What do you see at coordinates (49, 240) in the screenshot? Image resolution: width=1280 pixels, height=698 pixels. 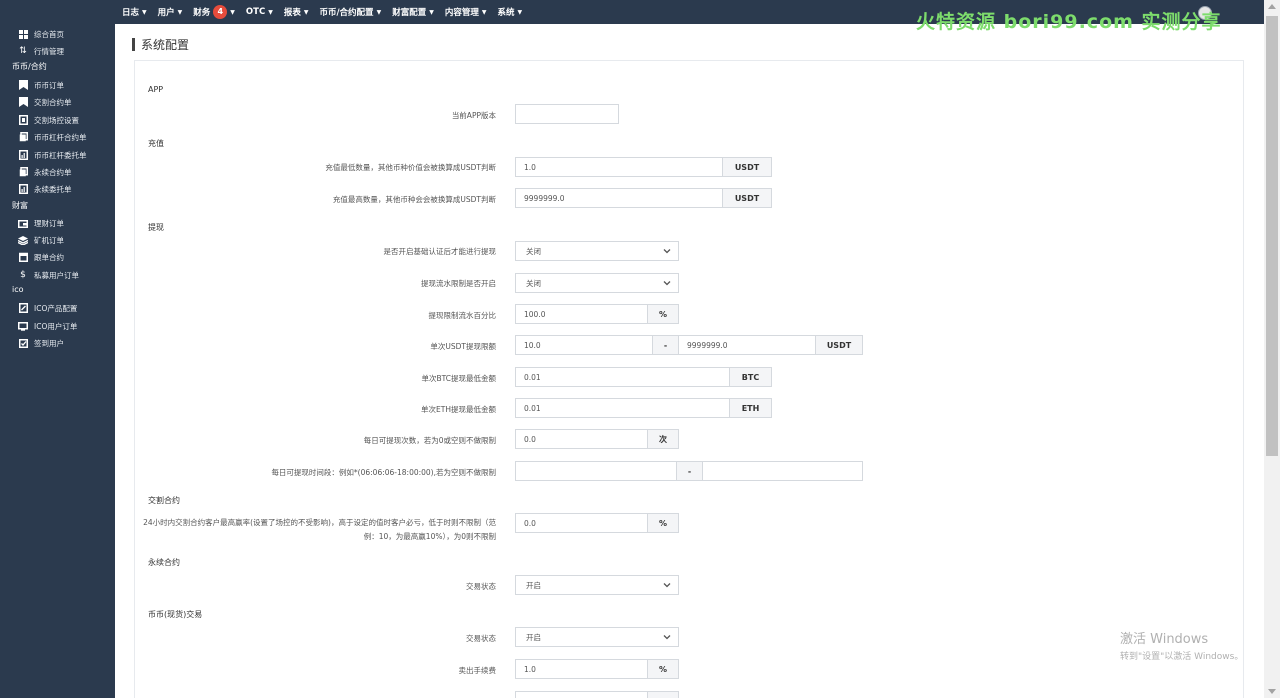 I see `sidebar-item-label: 矿机订单` at bounding box center [49, 240].